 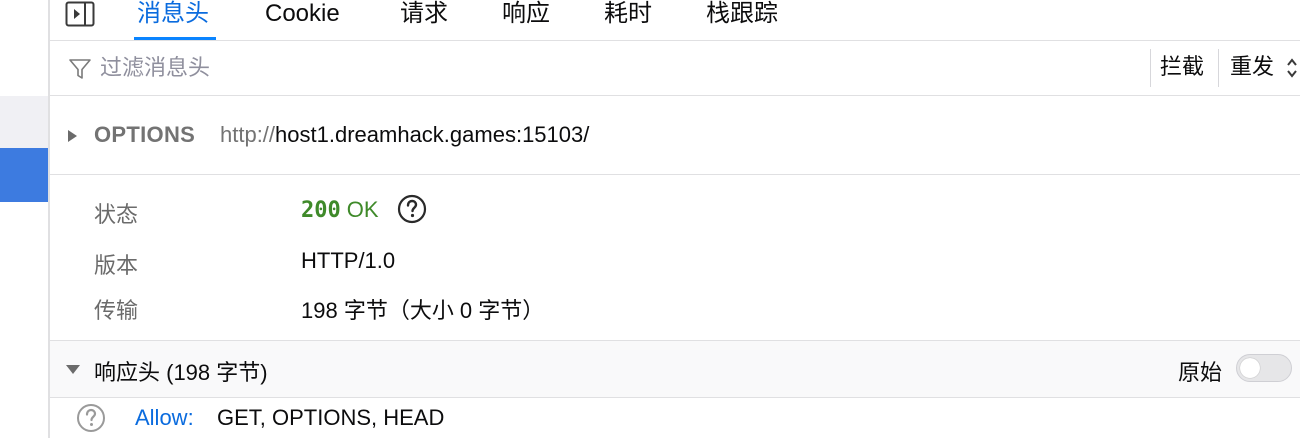 What do you see at coordinates (116, 214) in the screenshot?
I see `status-label: 状态` at bounding box center [116, 214].